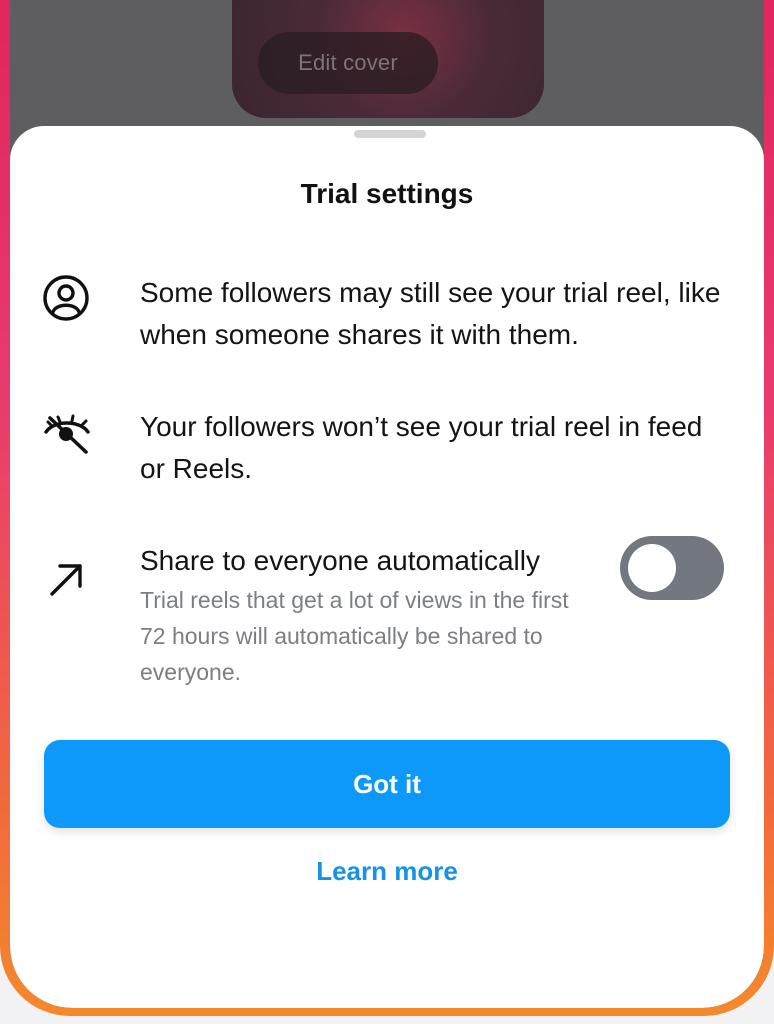 This screenshot has height=1024, width=774. What do you see at coordinates (652, 568) in the screenshot?
I see `toggle-knob` at bounding box center [652, 568].